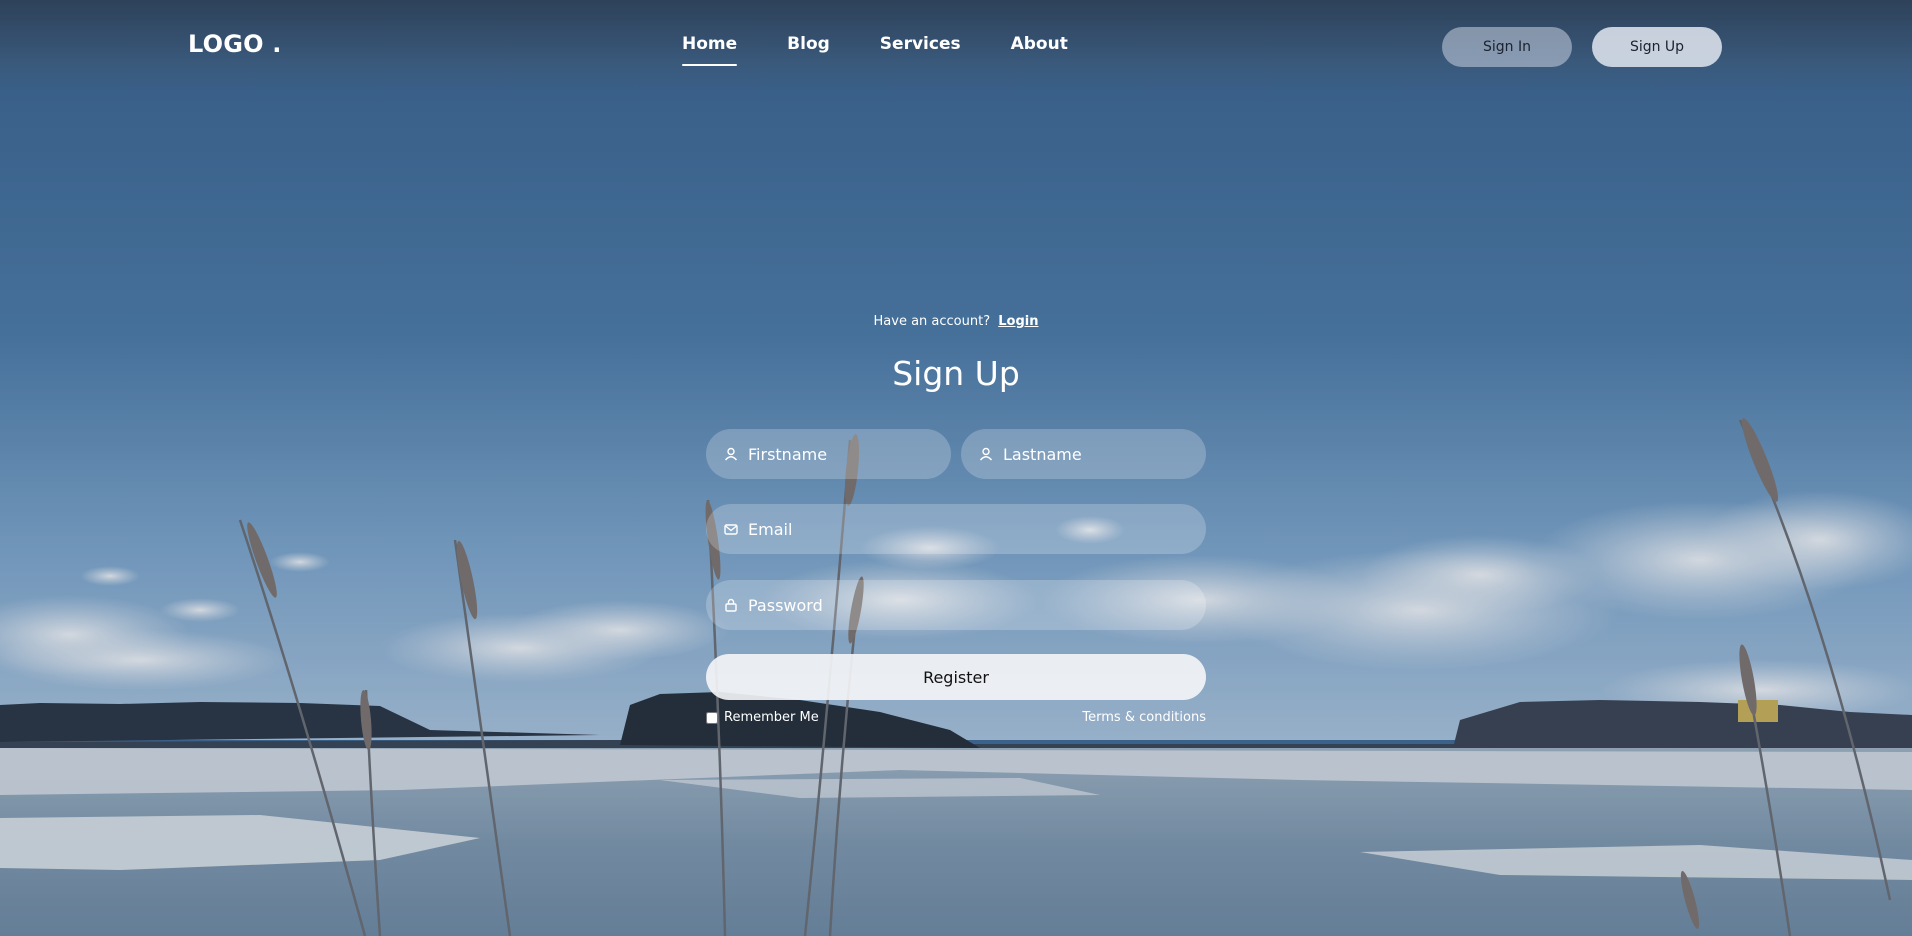 Image resolution: width=1912 pixels, height=936 pixels. I want to click on email-field, so click(956, 529).